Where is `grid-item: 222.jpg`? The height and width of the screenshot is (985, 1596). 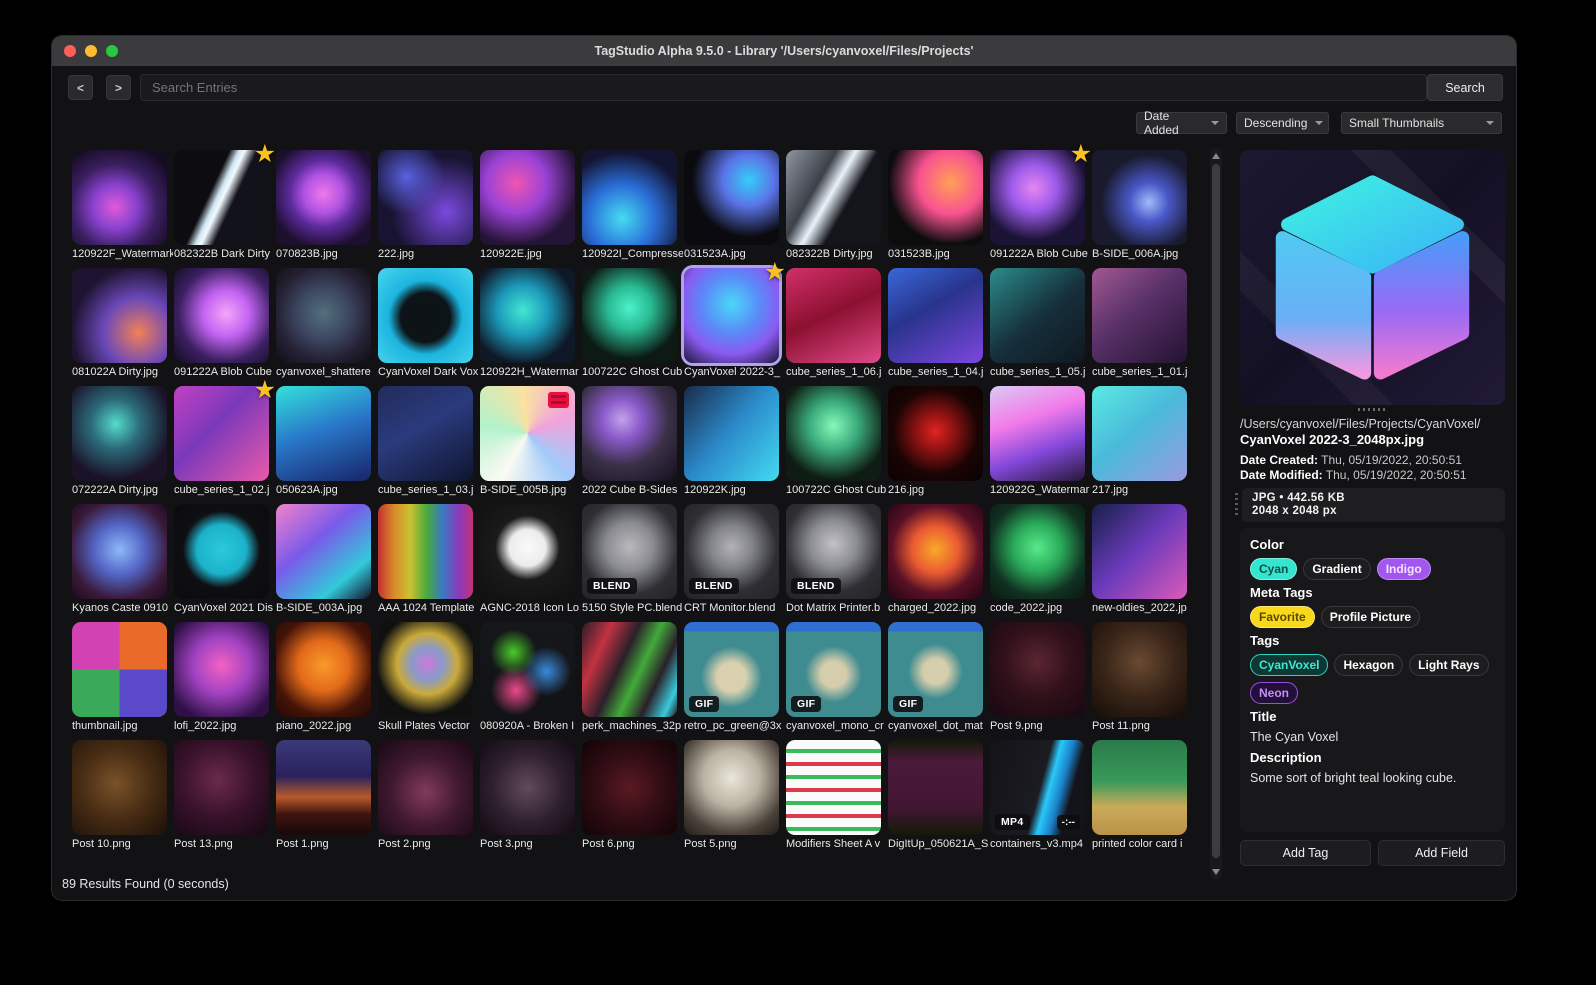 grid-item: 222.jpg is located at coordinates (425, 205).